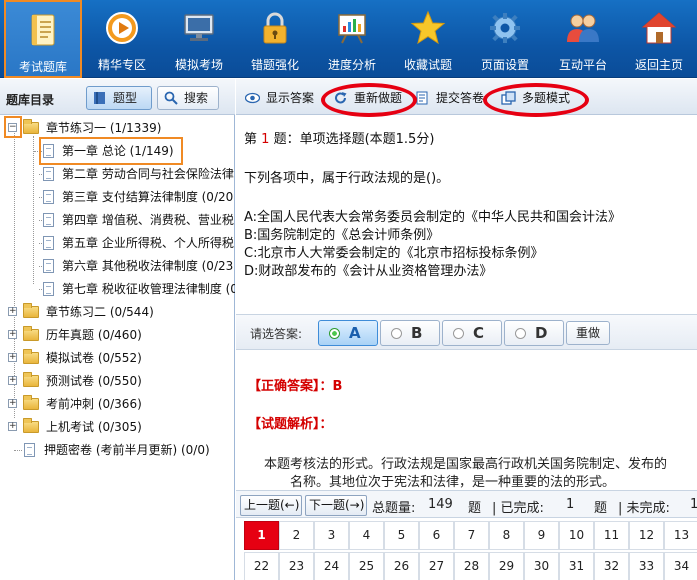  Describe the element at coordinates (576, 535) in the screenshot. I see `question-number-cell: 10` at that location.